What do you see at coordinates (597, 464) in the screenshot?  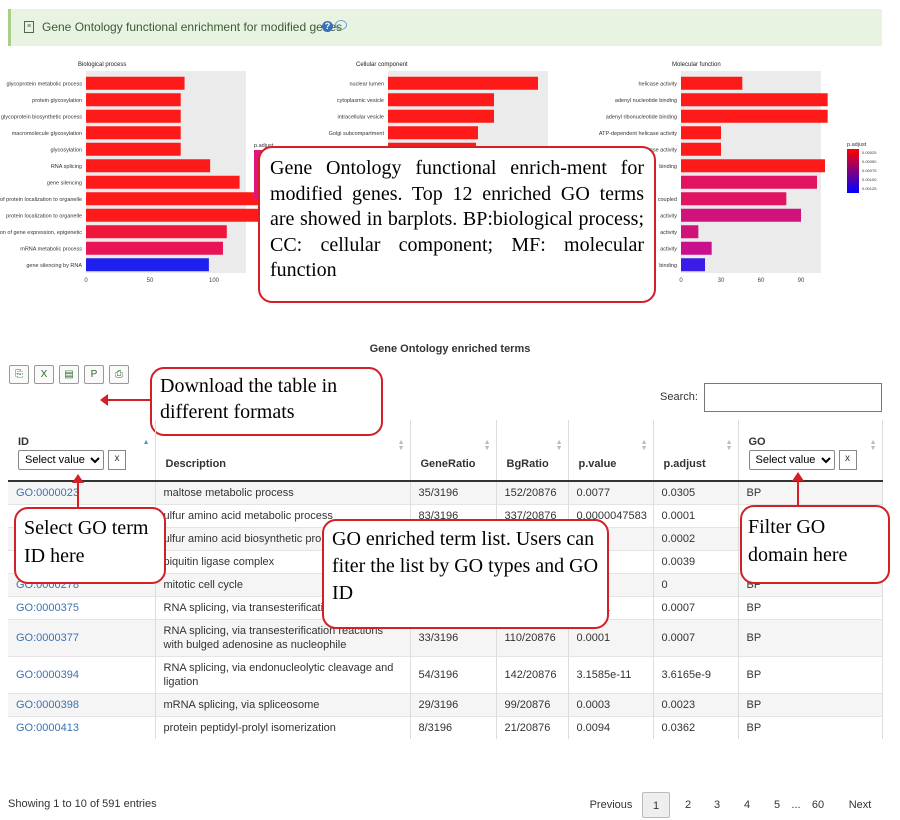 I see `col-header-pvalue-label: p.value` at bounding box center [597, 464].